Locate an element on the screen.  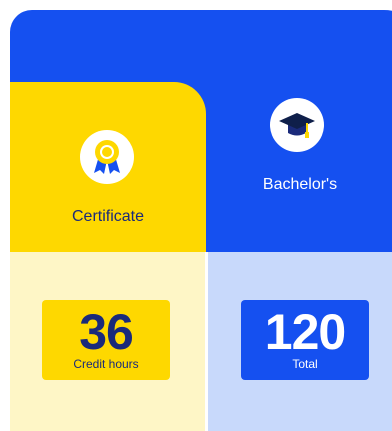
bachelors-stat-caption: Total is located at coordinates (305, 364).